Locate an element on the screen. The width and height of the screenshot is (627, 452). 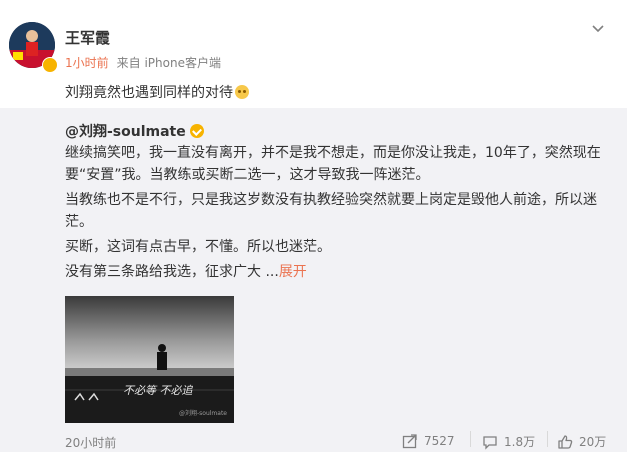
repost-author-name: @刘翔-soulmate is located at coordinates (125, 132).